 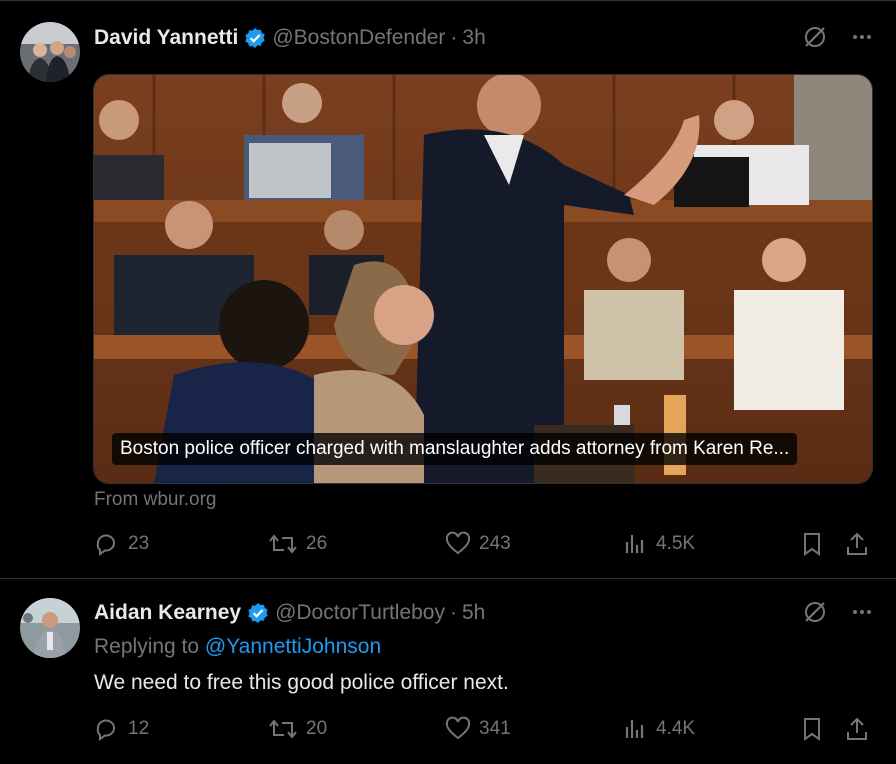 I want to click on post-header: David Yannetti @BostonDefender · 3h, so click(x=290, y=38).